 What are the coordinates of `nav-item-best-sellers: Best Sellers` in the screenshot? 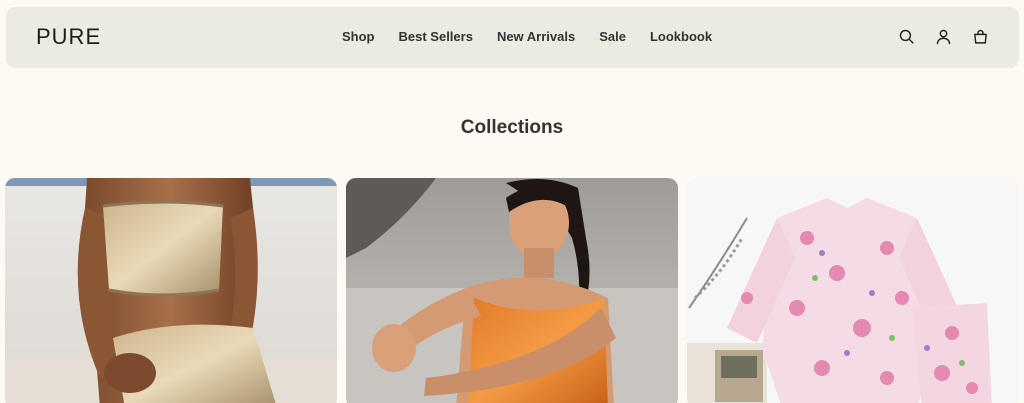 It's located at (436, 37).